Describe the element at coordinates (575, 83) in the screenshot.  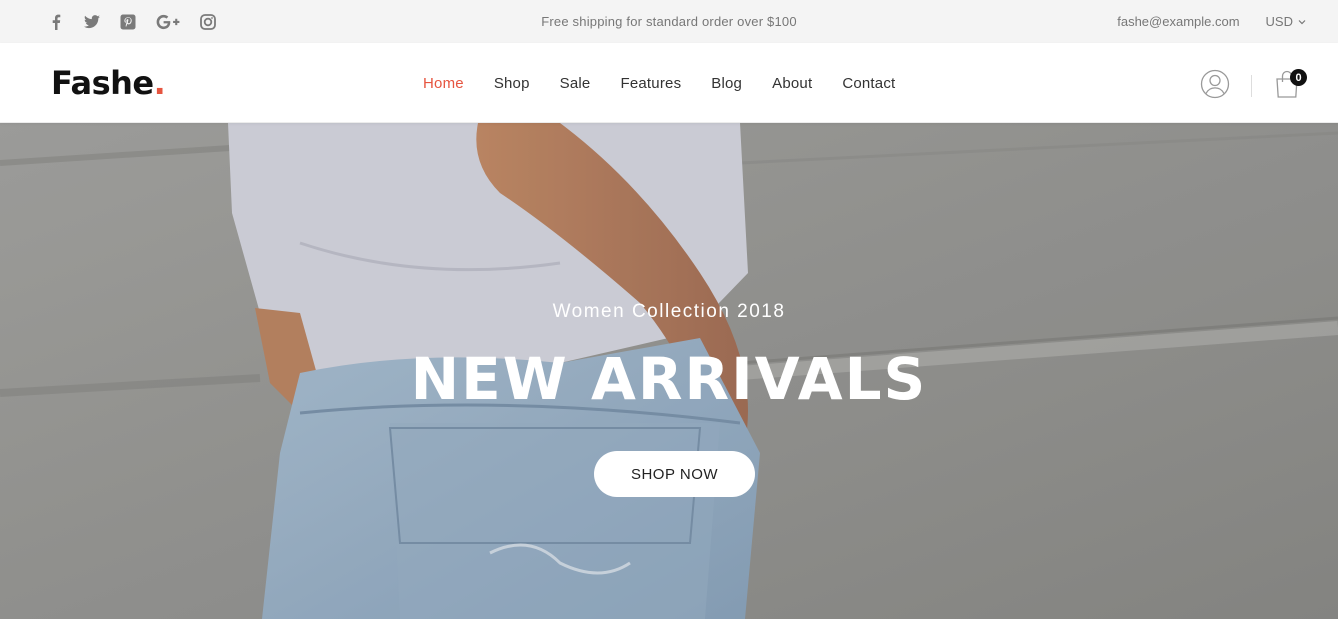
I see `nav-item-sale: Sale` at that location.